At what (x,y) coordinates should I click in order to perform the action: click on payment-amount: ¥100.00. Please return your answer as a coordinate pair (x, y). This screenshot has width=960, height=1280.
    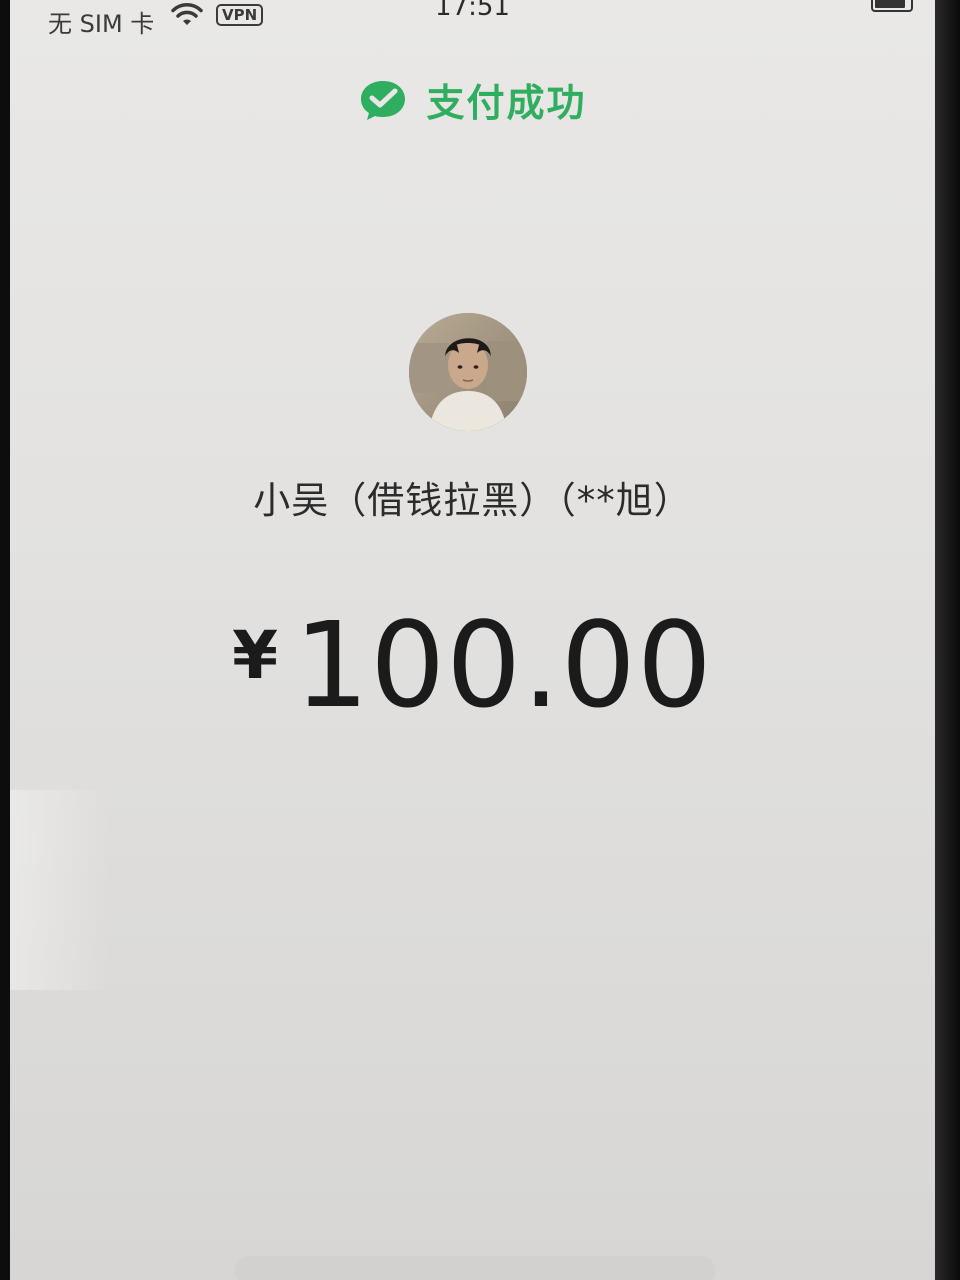
    Looking at the image, I should click on (472, 665).